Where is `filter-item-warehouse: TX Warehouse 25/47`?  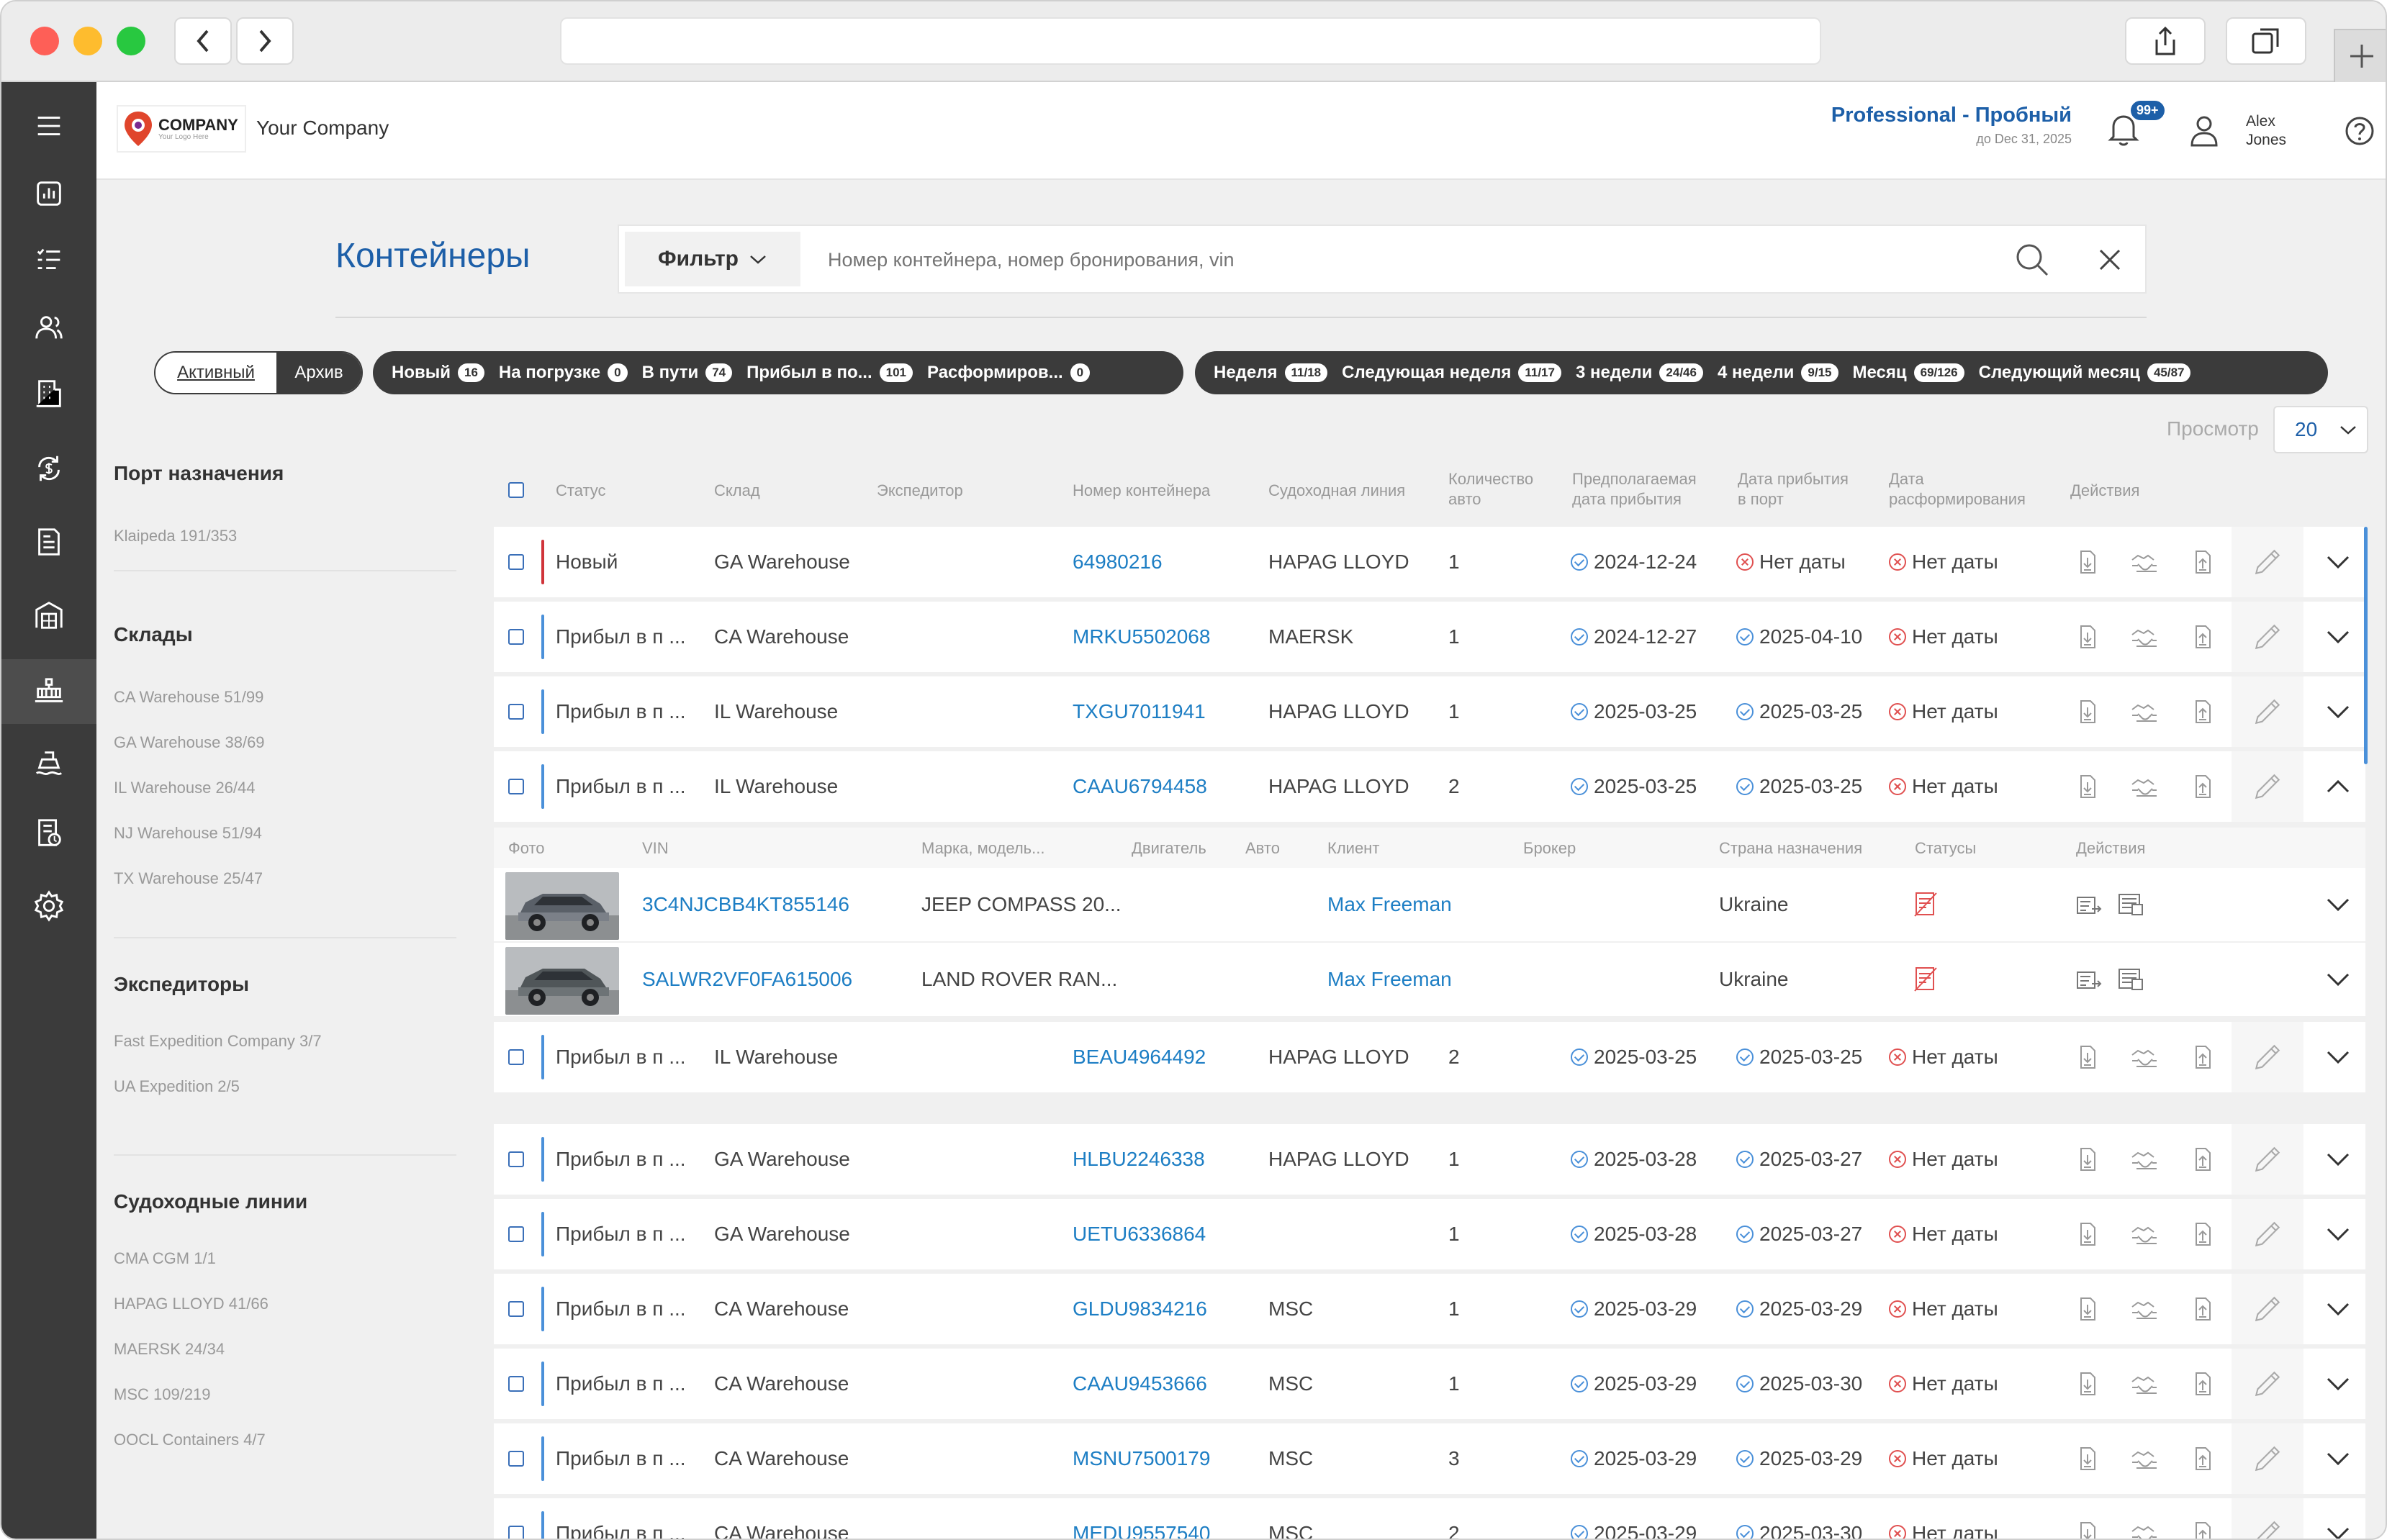
filter-item-warehouse: TX Warehouse 25/47 is located at coordinates (188, 878).